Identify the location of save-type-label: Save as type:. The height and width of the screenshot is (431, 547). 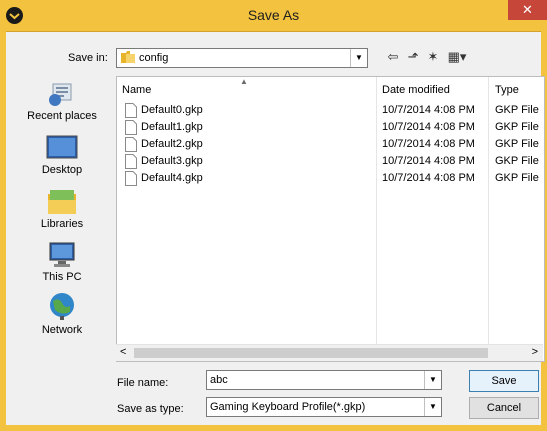
(150, 409).